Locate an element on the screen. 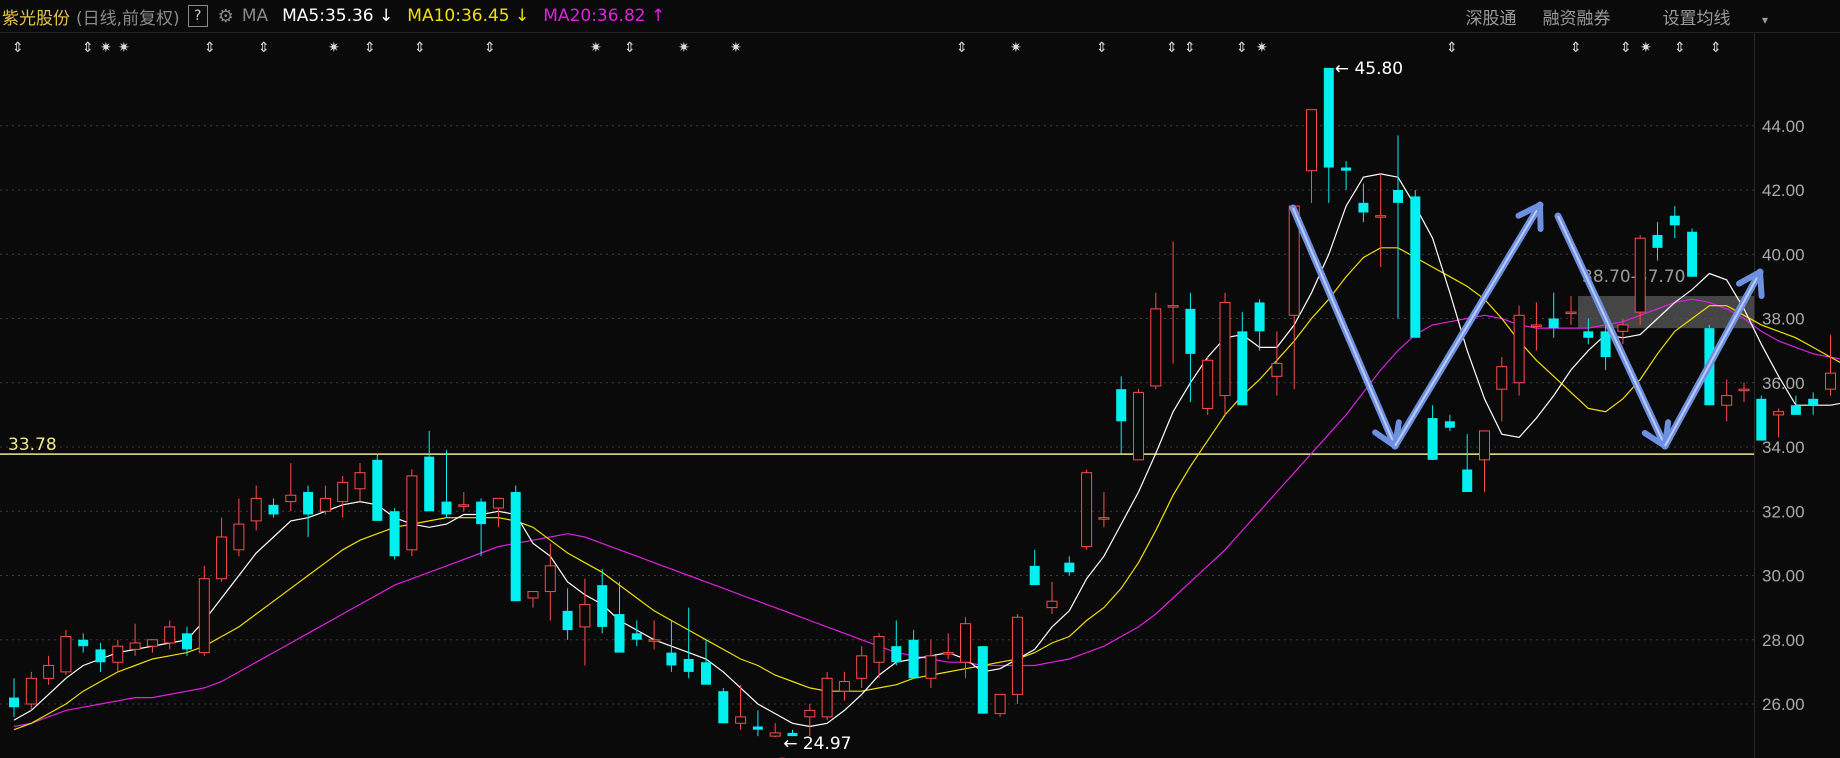 Image resolution: width=1840 pixels, height=758 pixels. y-tick-label: 32.00 is located at coordinates (1783, 511).